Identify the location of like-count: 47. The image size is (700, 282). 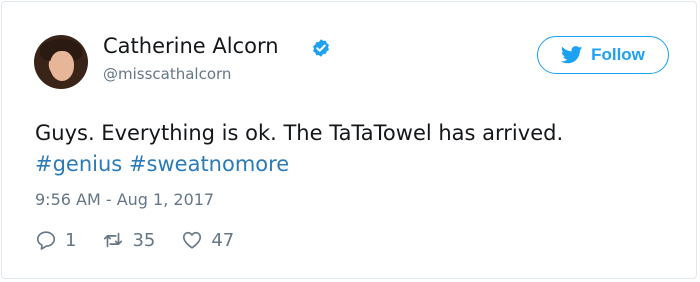
(223, 240).